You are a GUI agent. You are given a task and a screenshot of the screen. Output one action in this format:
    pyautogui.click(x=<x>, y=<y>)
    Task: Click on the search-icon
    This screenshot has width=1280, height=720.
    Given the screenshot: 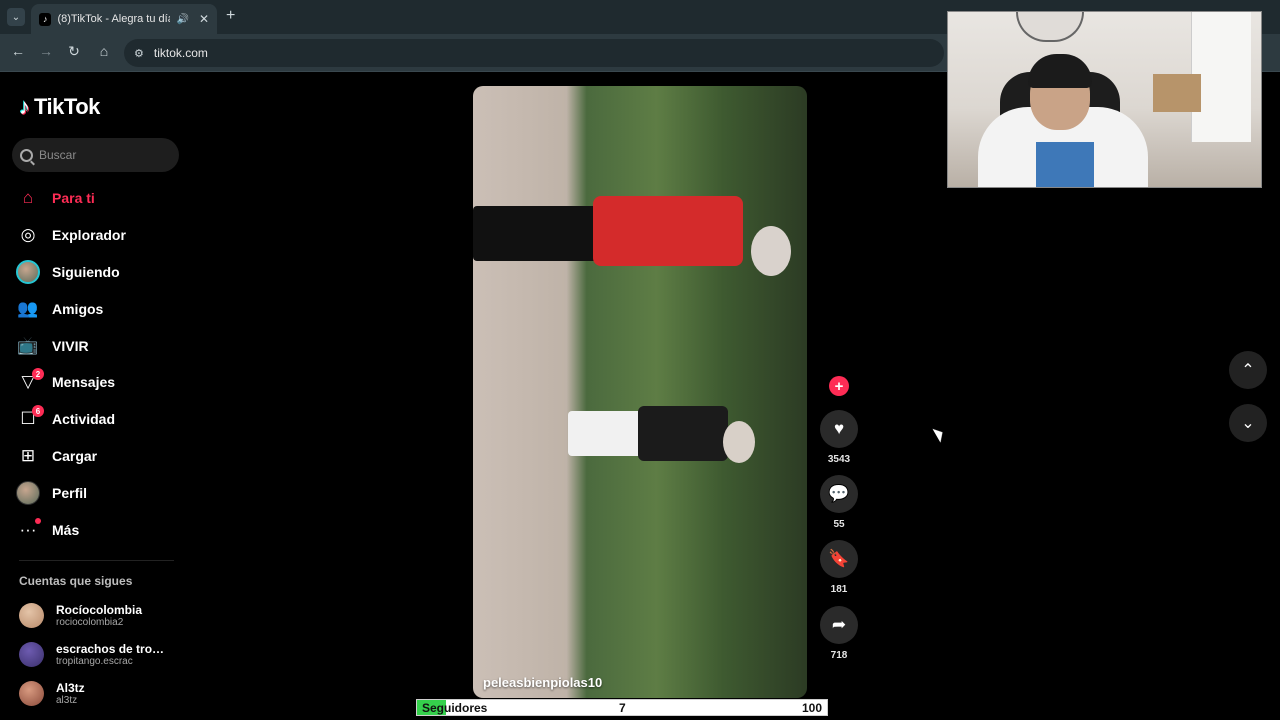 What is the action you would take?
    pyautogui.click(x=26, y=155)
    